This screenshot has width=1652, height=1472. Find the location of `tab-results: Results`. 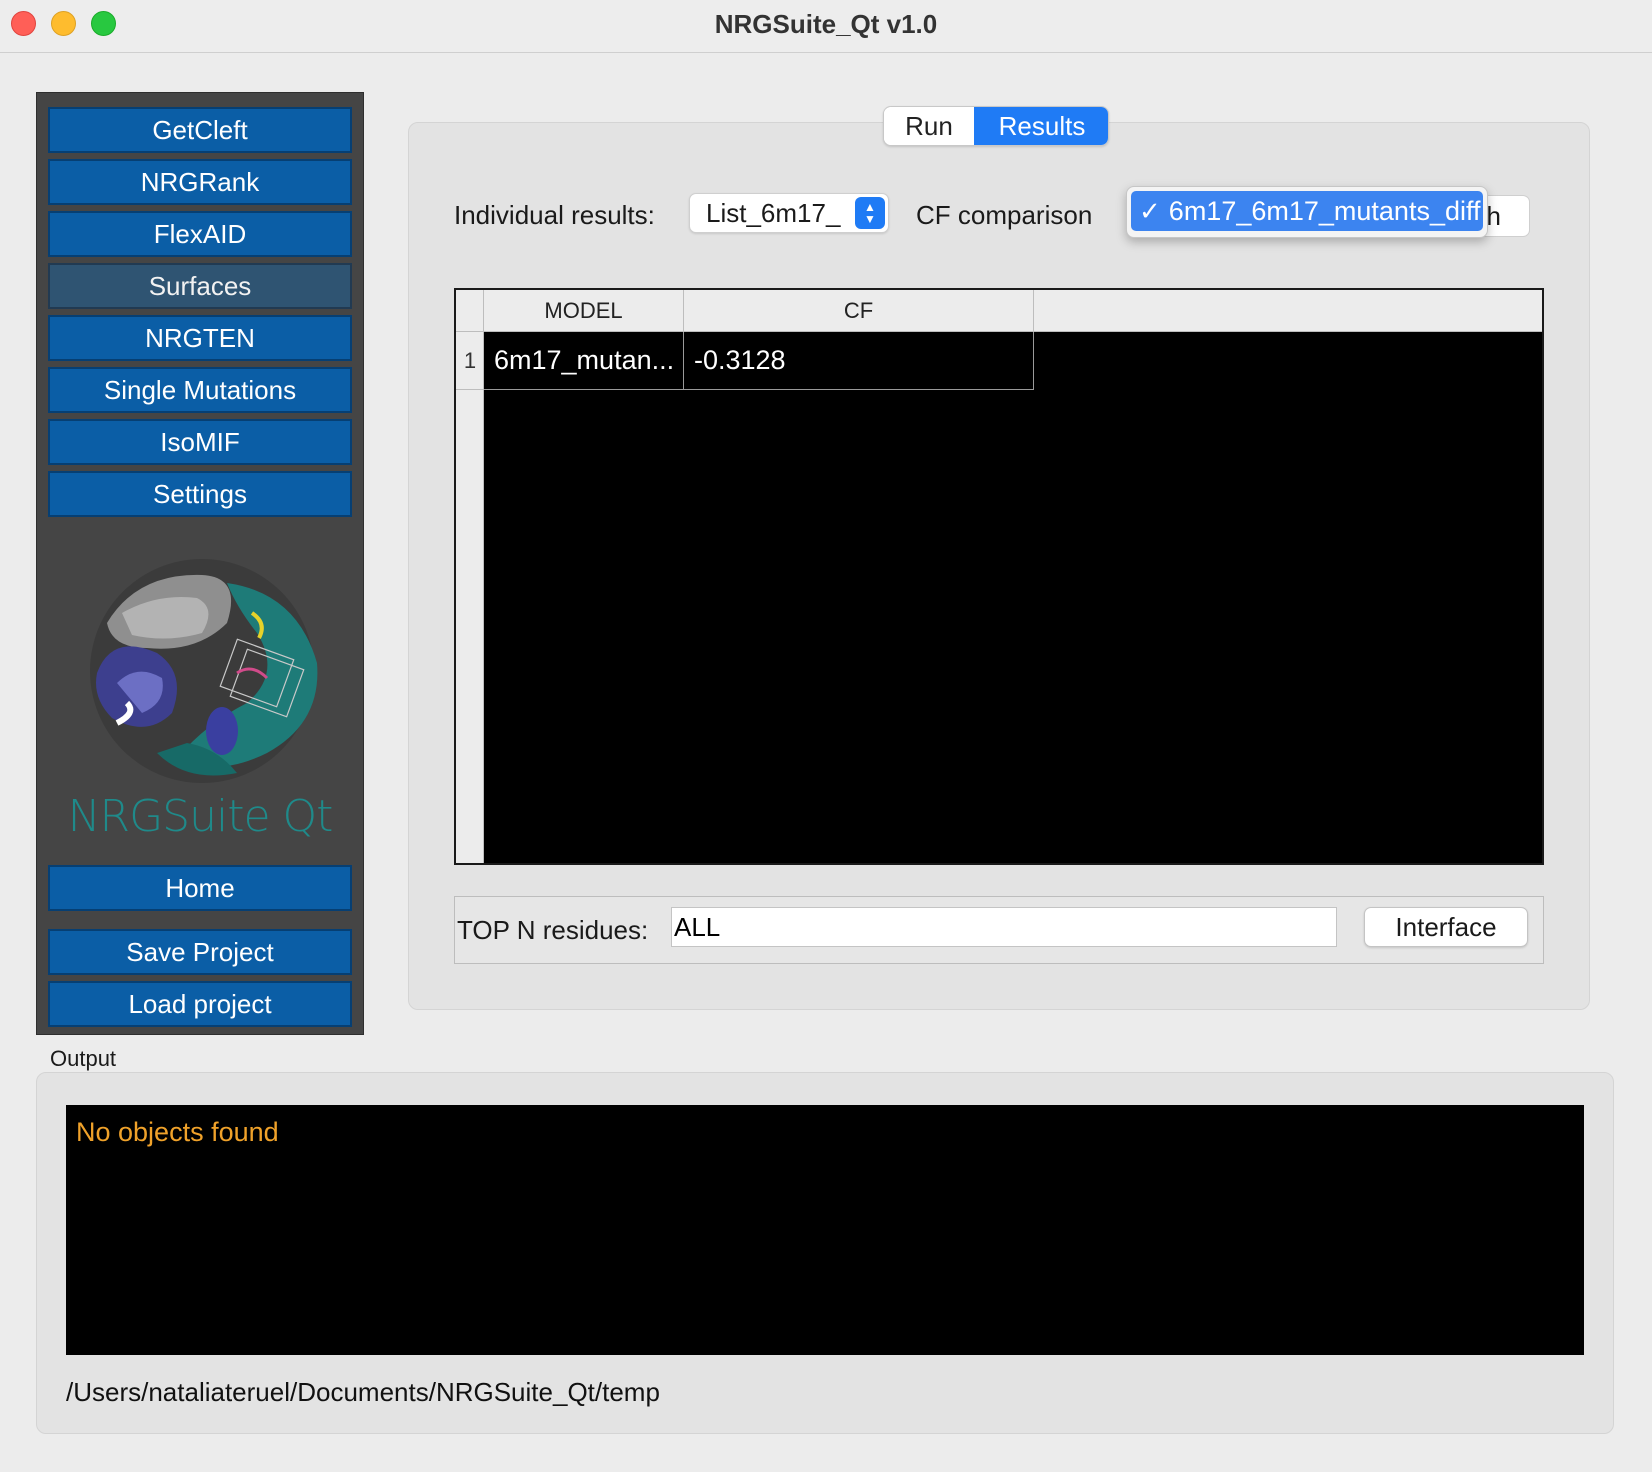

tab-results: Results is located at coordinates (1041, 126).